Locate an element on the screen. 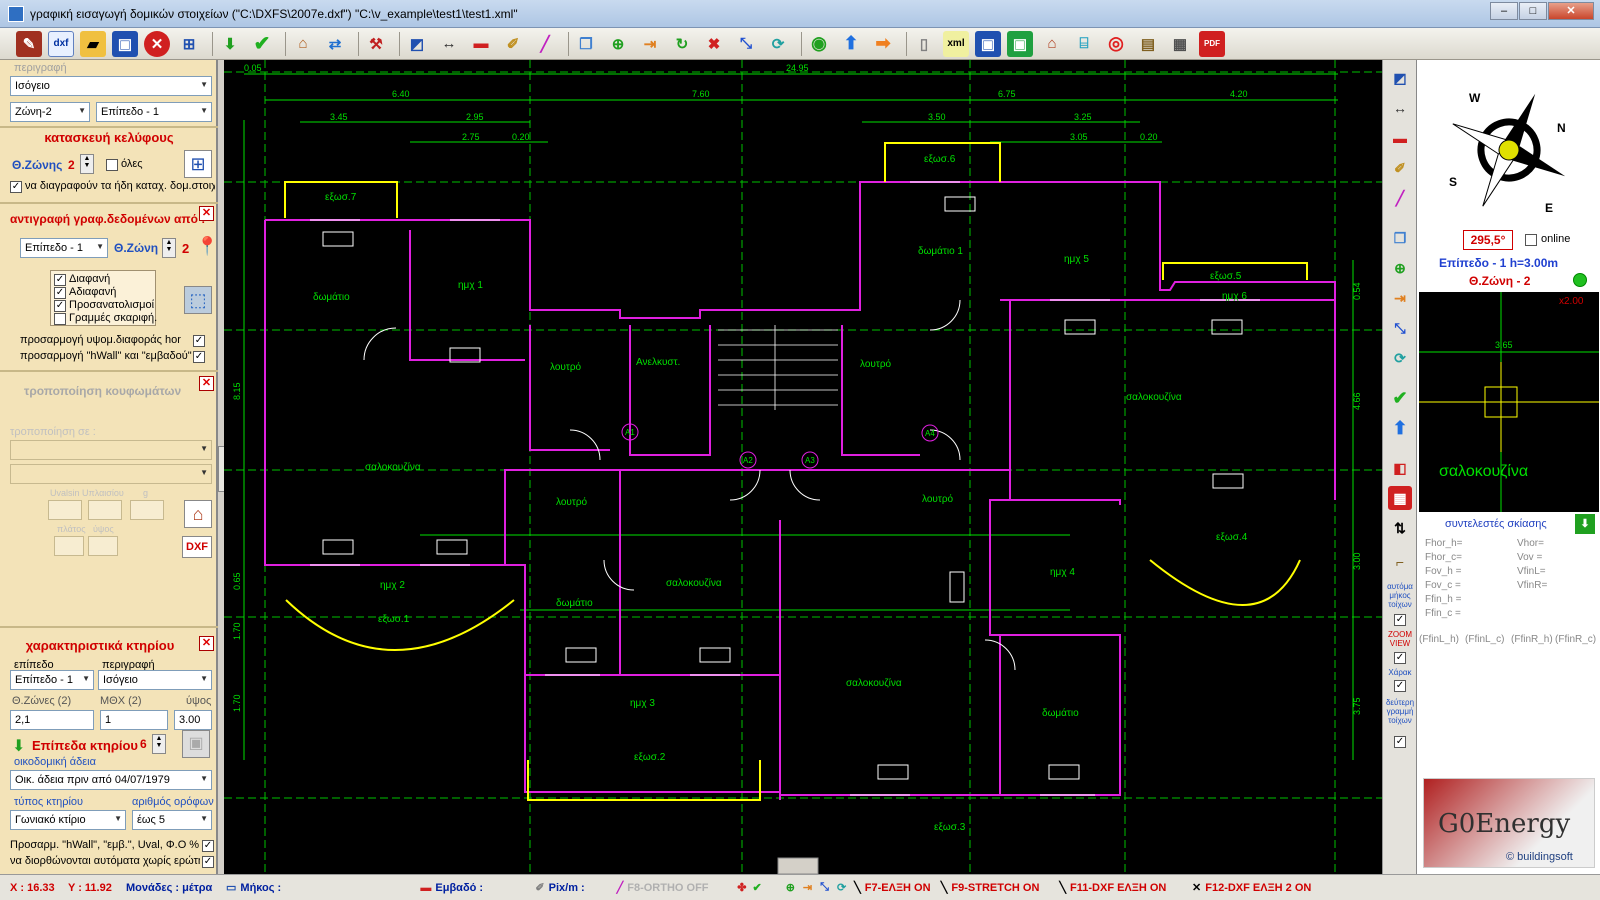 The height and width of the screenshot is (900, 1600). close-bld-button: ✕ is located at coordinates (206, 643).